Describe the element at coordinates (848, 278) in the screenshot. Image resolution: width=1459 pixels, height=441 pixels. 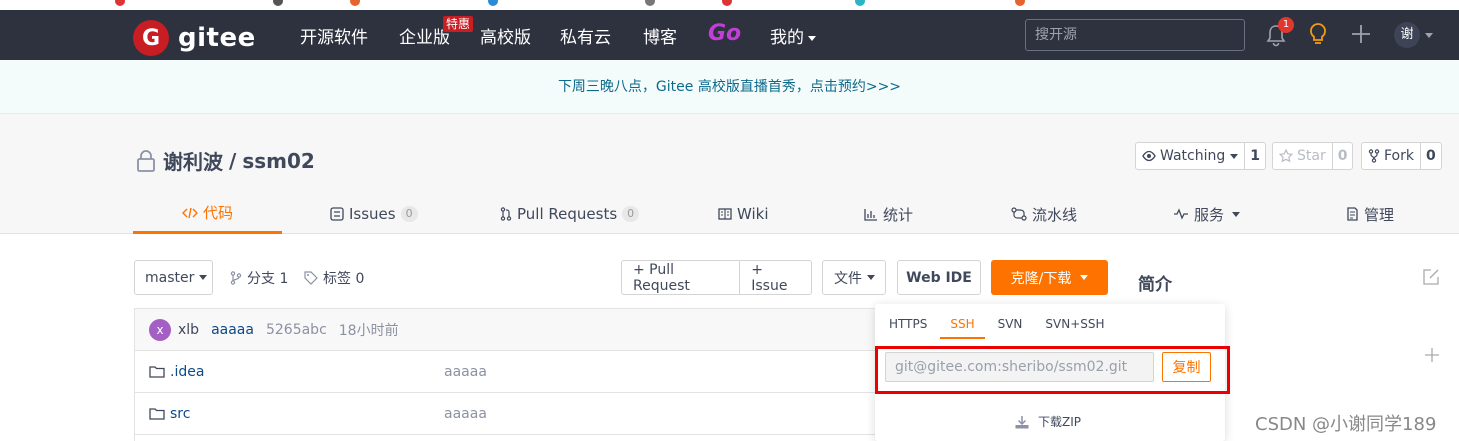
I see `file-menu-label: 文件` at that location.